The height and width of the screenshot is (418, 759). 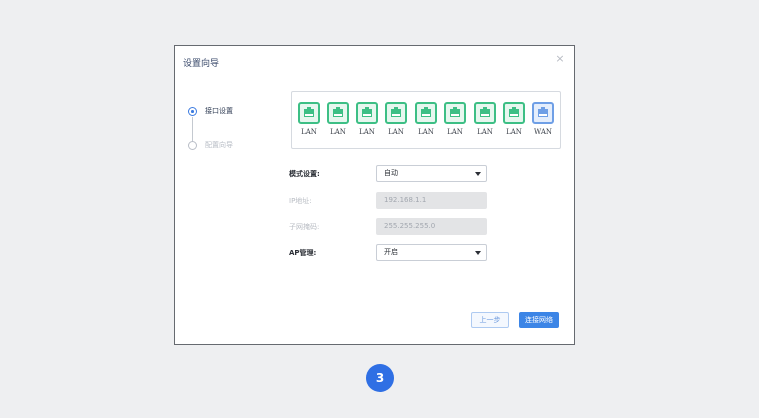 I want to click on port-lan-4: LAN, so click(x=396, y=119).